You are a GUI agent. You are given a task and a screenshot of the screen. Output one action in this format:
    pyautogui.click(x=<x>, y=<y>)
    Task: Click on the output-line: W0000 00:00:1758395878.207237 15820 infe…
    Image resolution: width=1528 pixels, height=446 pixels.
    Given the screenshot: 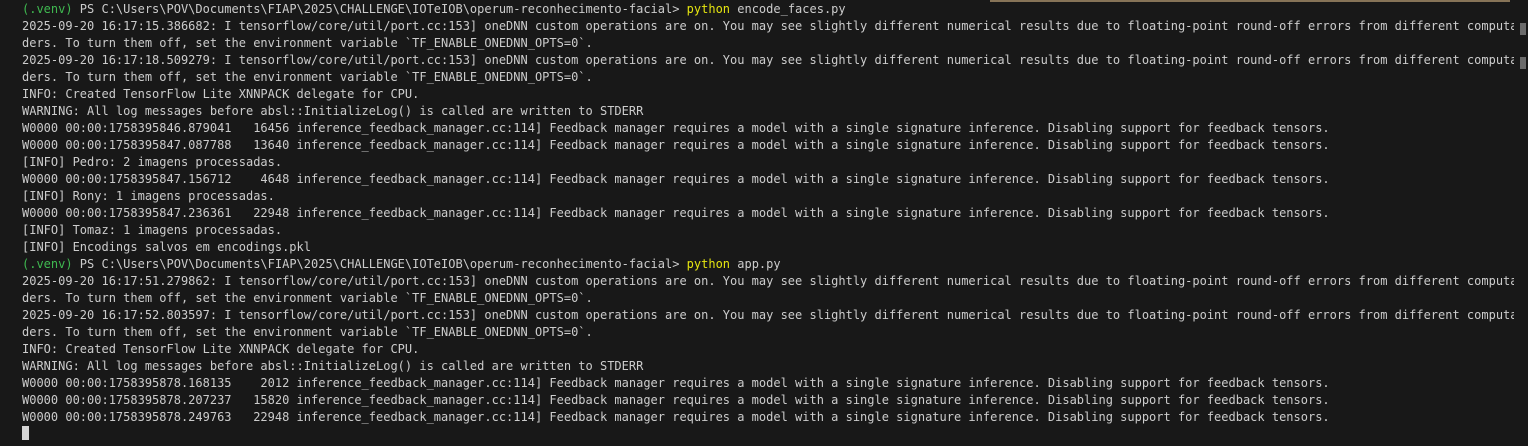 What is the action you would take?
    pyautogui.click(x=676, y=400)
    